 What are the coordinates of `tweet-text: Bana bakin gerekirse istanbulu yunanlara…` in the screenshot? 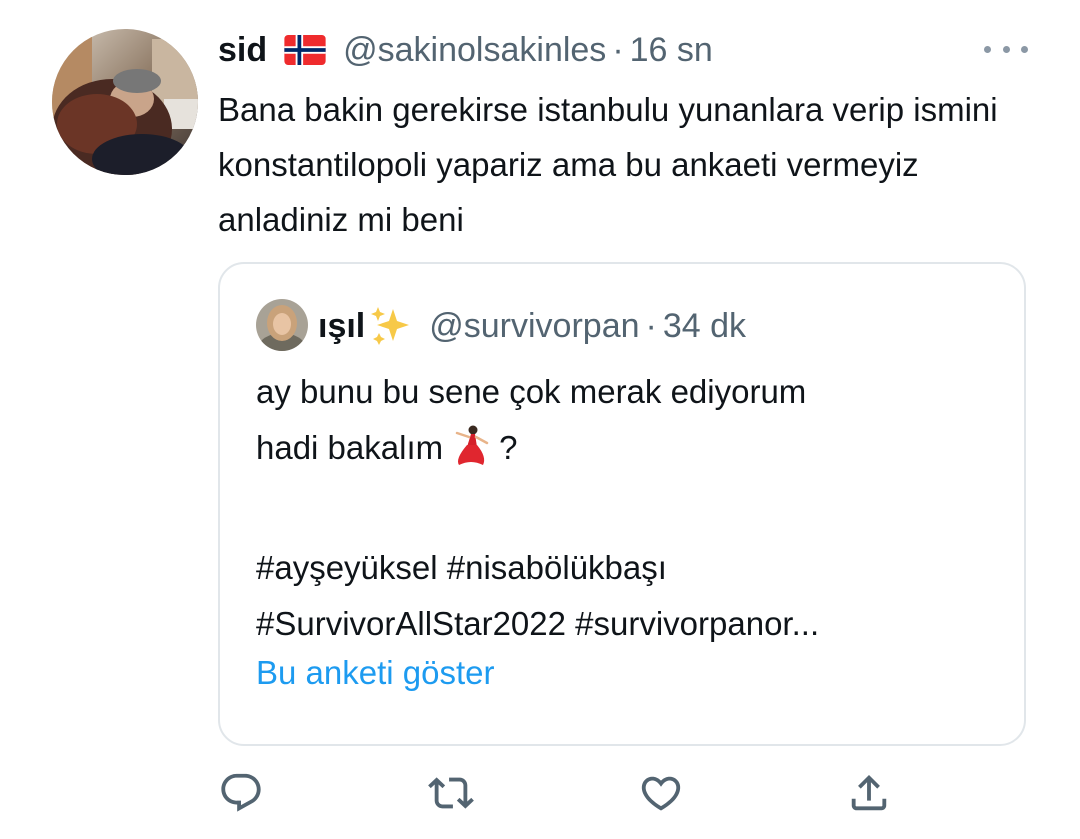 It's located at (608, 164).